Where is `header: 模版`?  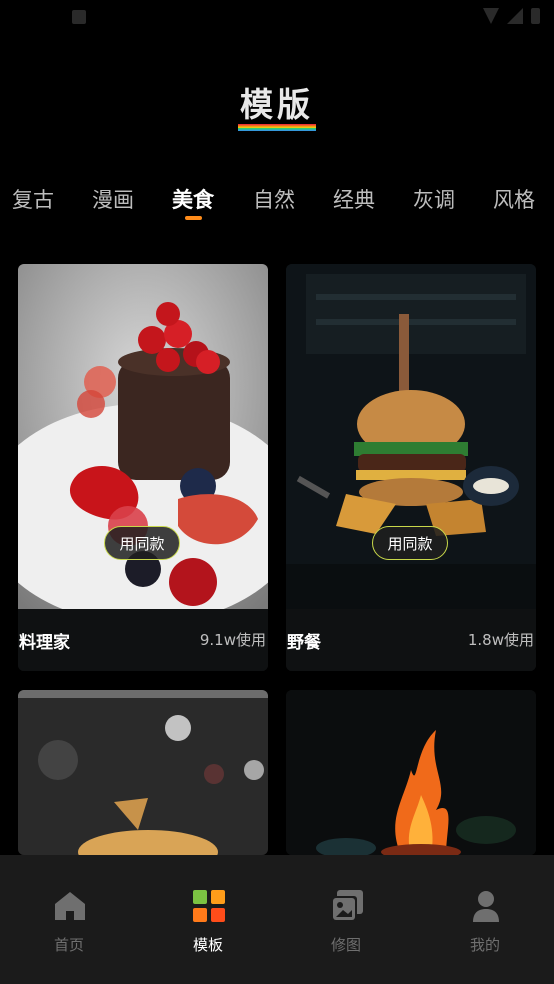
header: 模版 is located at coordinates (277, 102).